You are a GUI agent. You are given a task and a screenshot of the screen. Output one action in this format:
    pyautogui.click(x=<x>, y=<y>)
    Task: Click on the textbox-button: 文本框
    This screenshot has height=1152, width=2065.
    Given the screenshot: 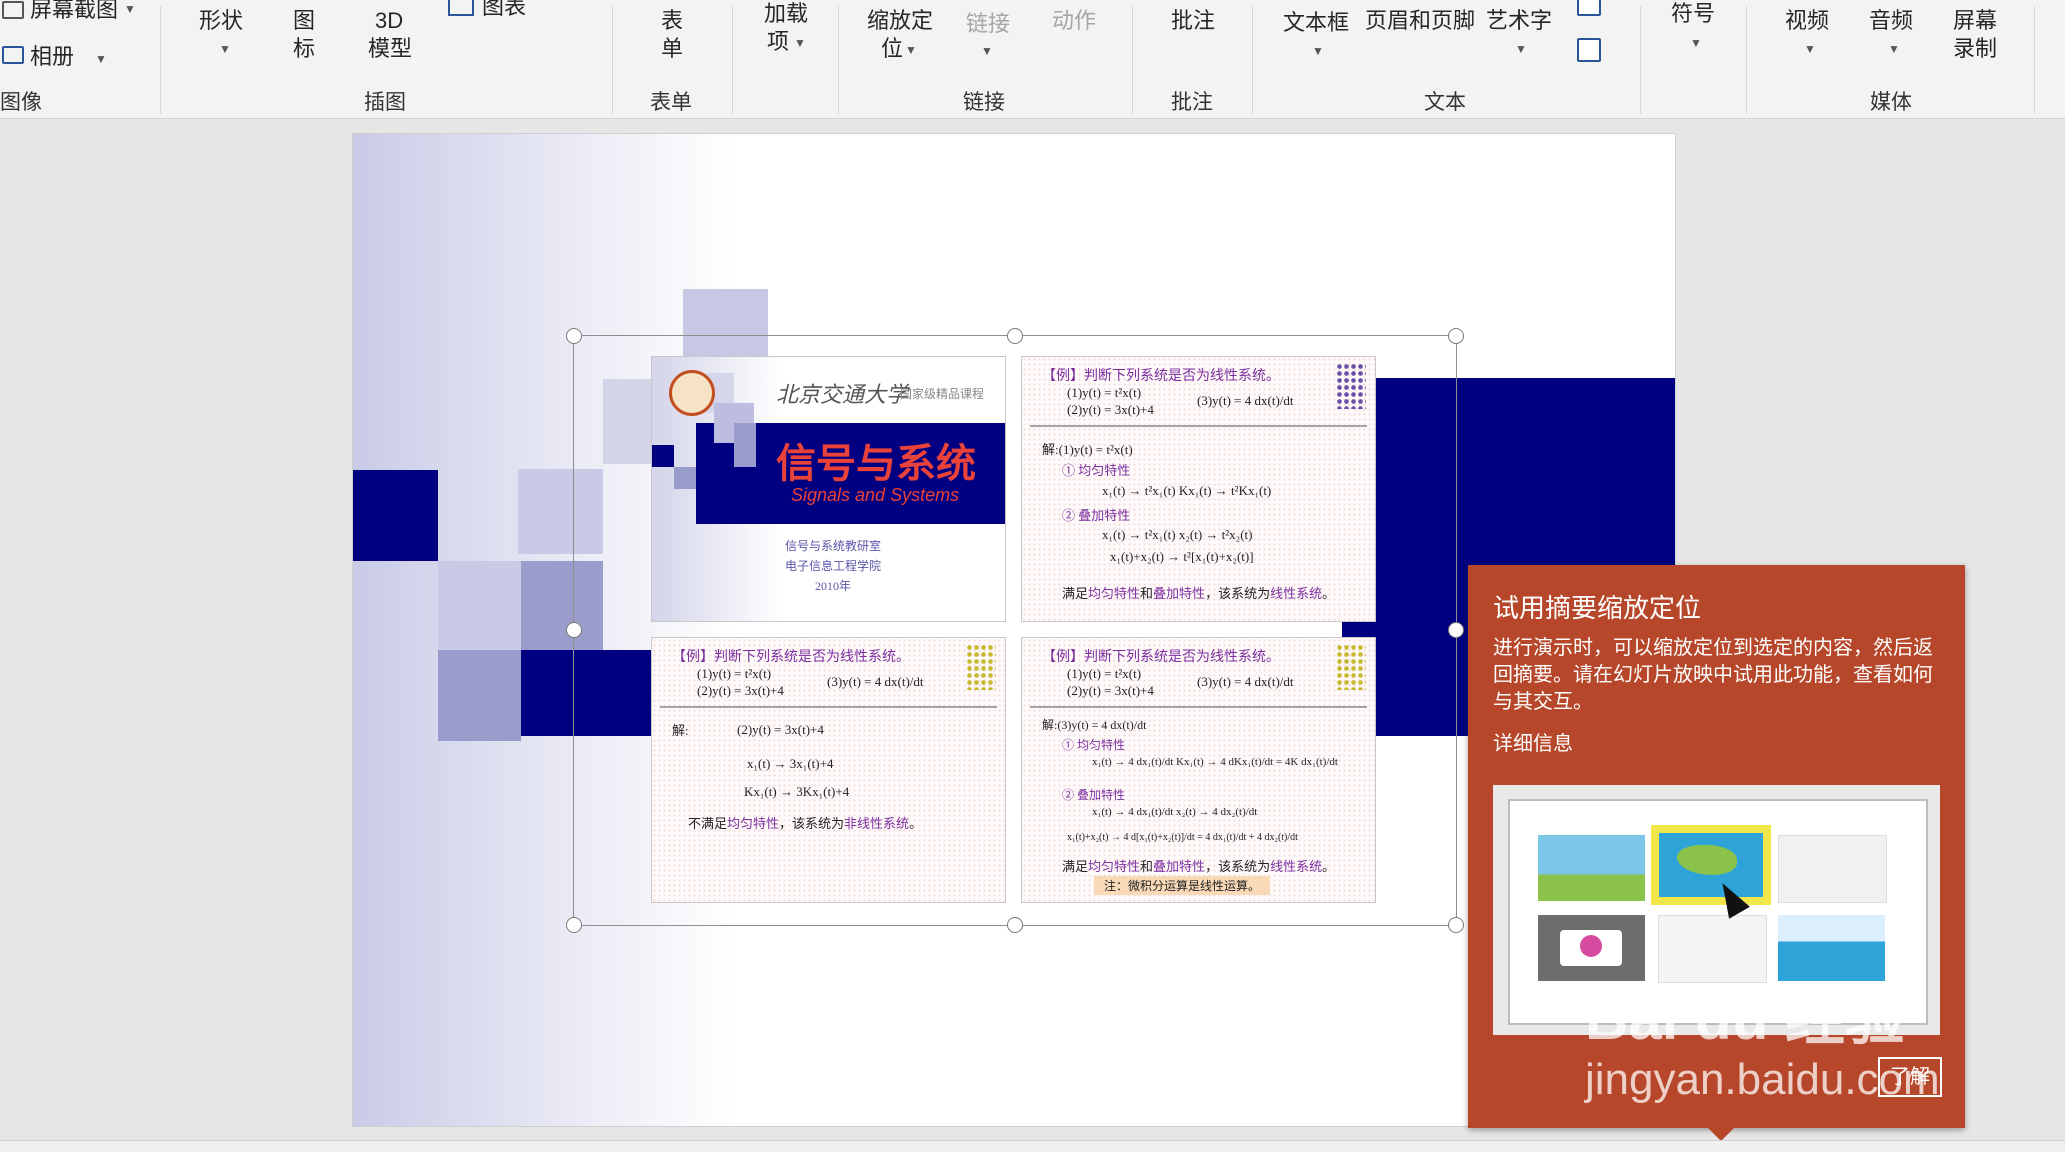 What is the action you would take?
    pyautogui.click(x=1316, y=23)
    